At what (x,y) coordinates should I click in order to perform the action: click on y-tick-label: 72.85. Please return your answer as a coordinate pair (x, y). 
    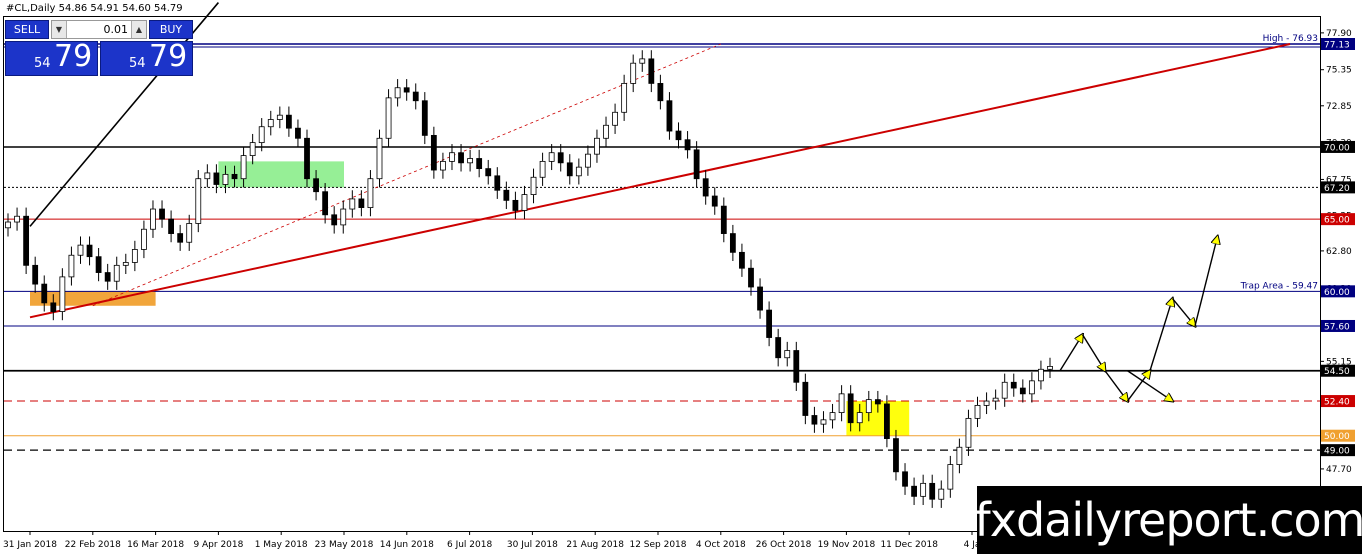
    Looking at the image, I should click on (1339, 107).